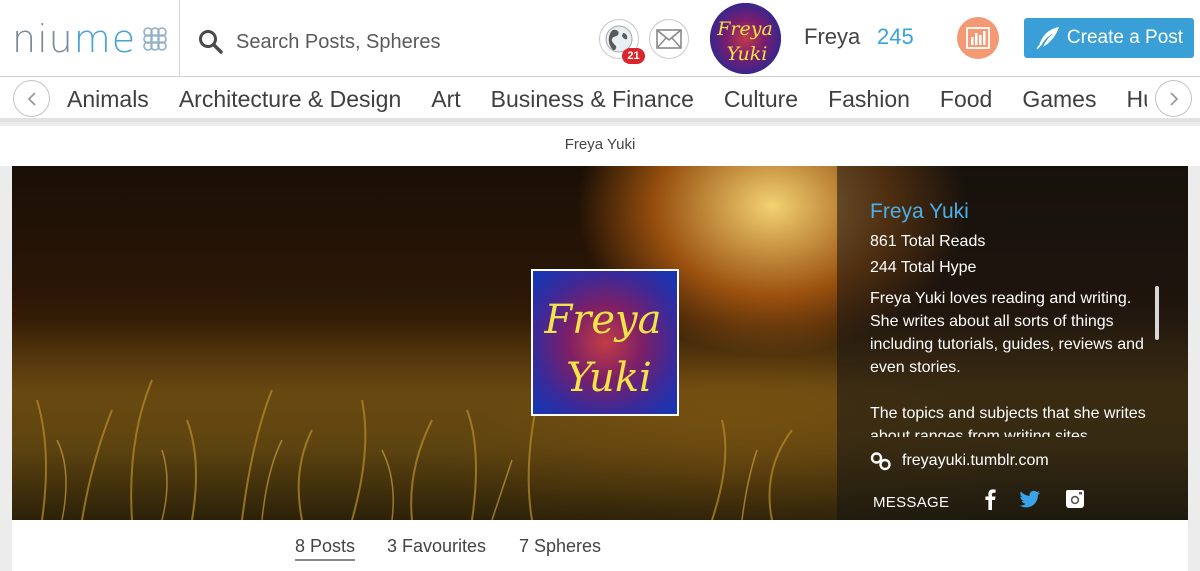  I want to click on profile-website-link: freyayuki.tumblr.com, so click(959, 461).